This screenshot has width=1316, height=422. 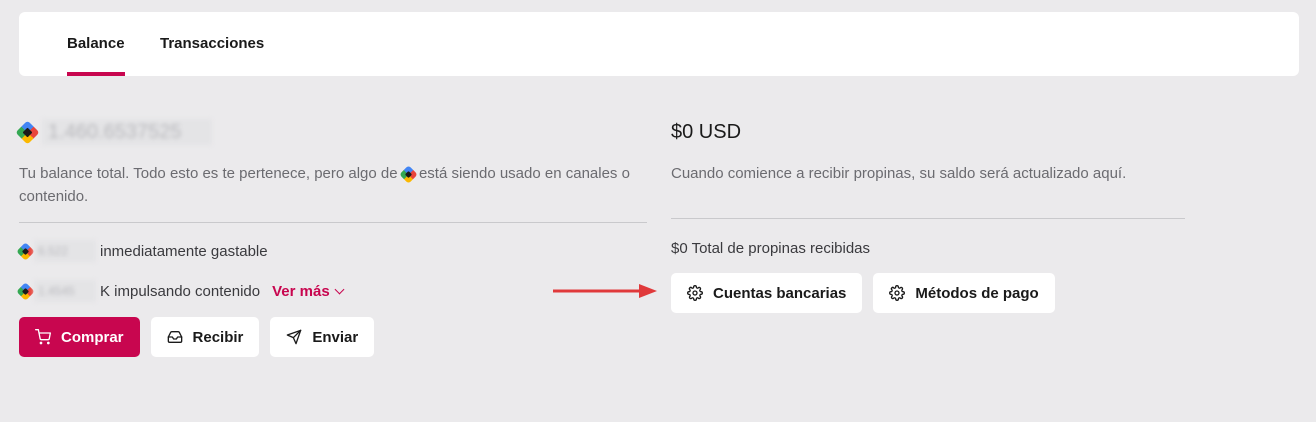 I want to click on boosting-amount: 1.4545, so click(x=65, y=291).